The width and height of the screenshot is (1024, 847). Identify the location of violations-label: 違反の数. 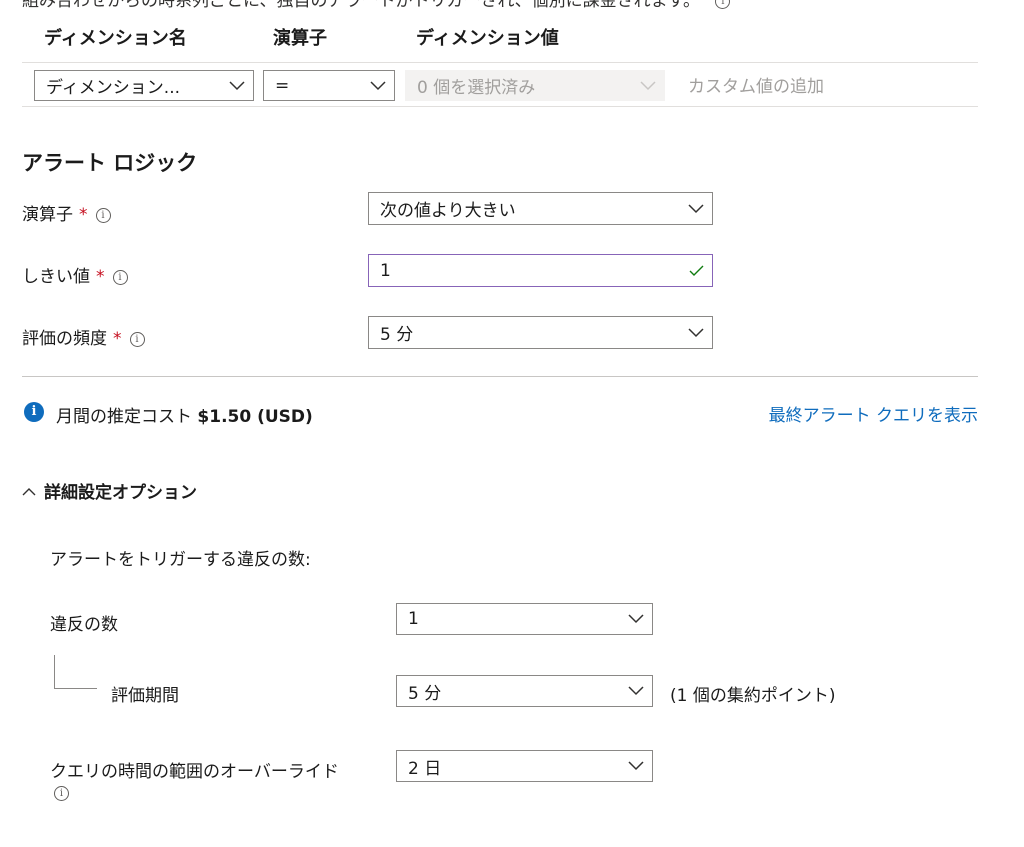
(84, 625).